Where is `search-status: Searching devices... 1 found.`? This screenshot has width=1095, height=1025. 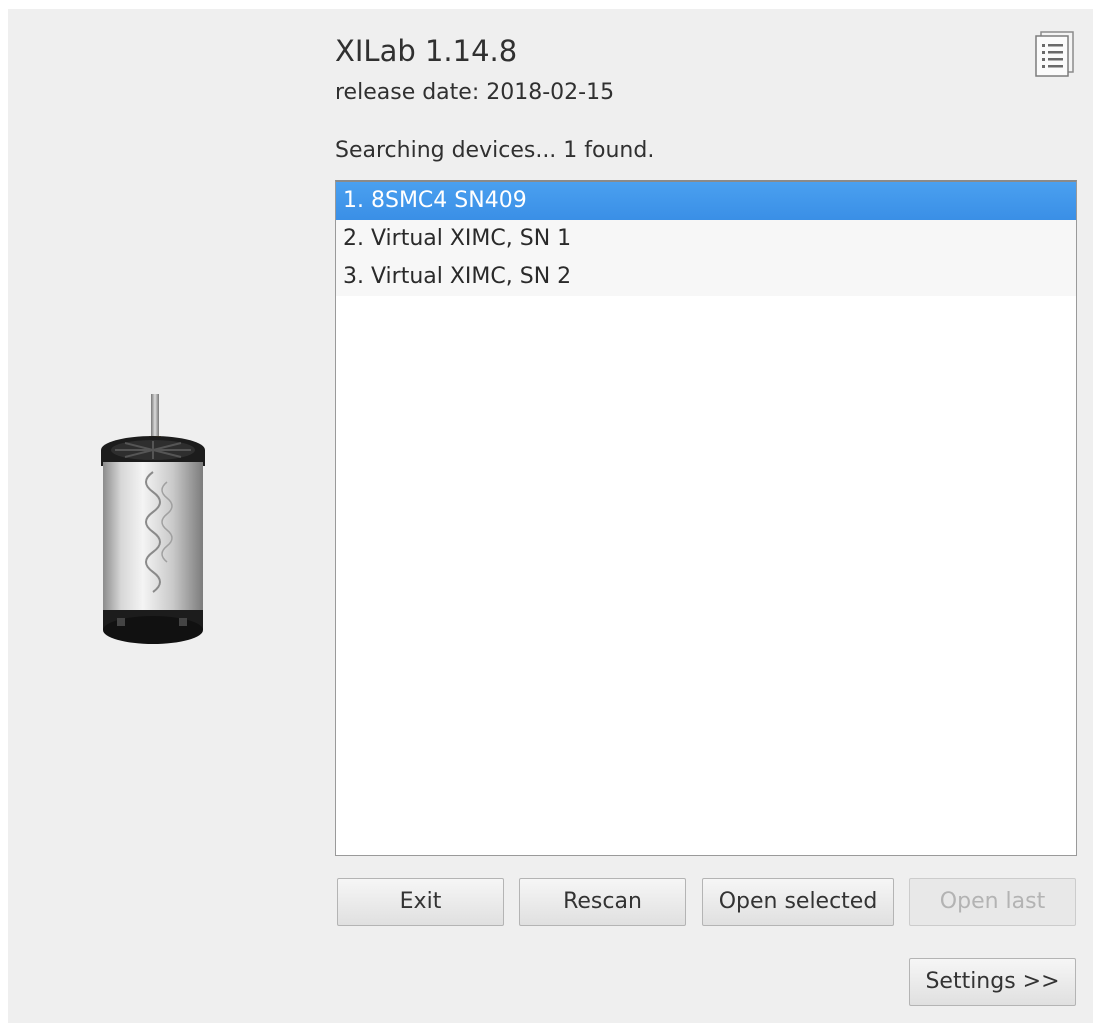
search-status: Searching devices... 1 found. is located at coordinates (495, 150).